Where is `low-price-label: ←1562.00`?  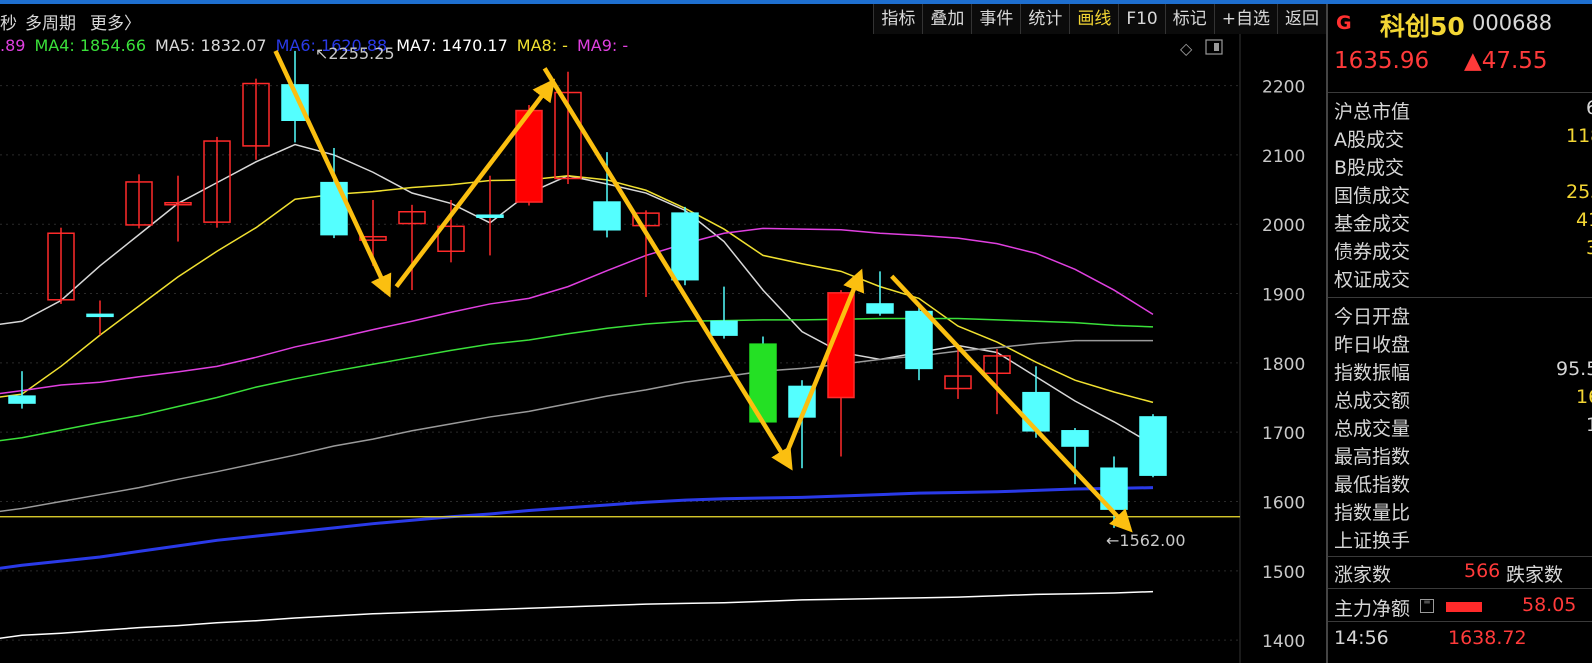
low-price-label: ←1562.00 is located at coordinates (1146, 540).